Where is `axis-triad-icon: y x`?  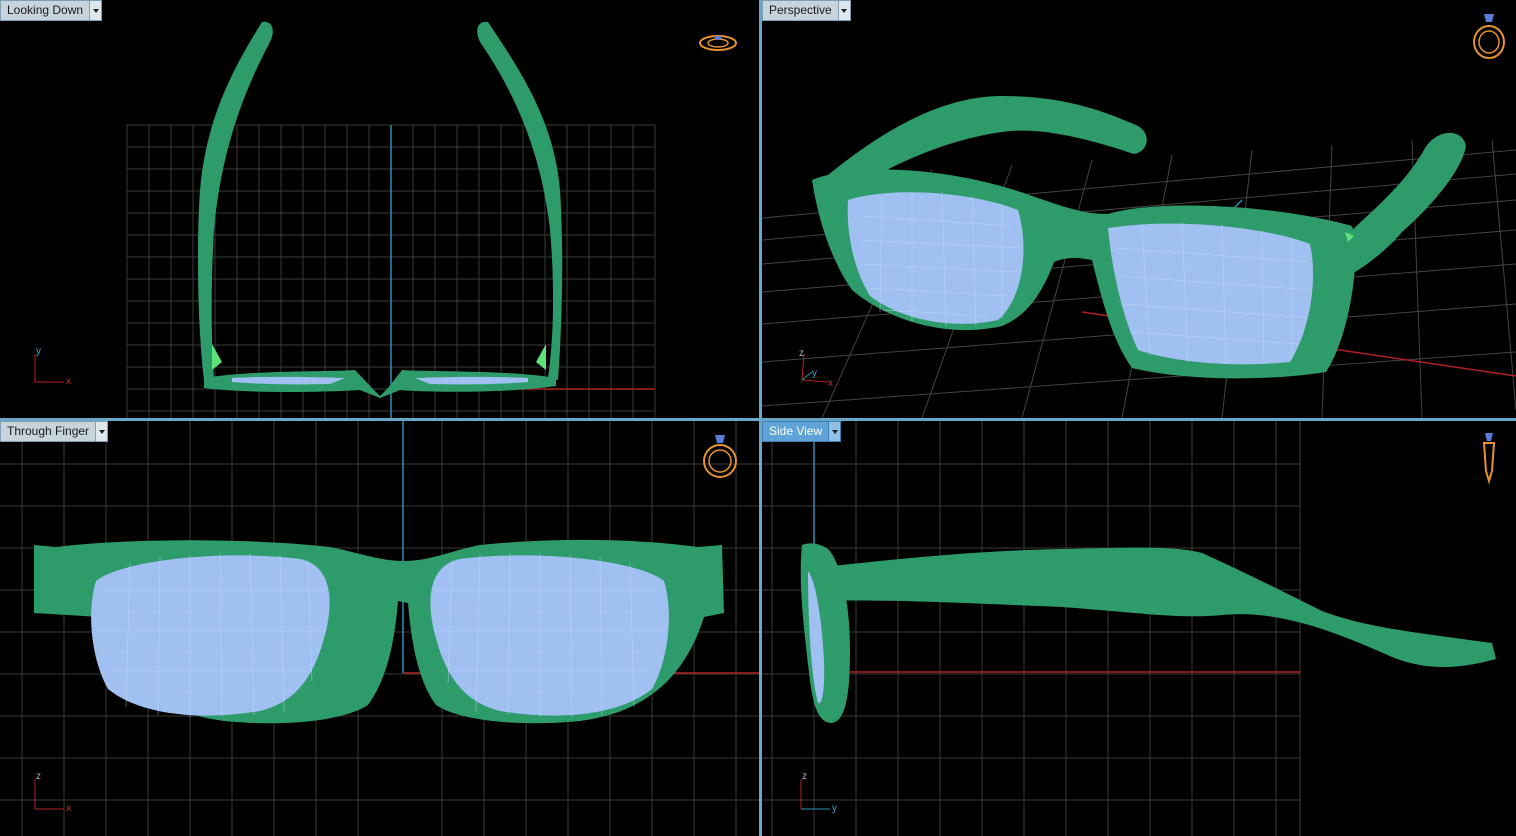 axis-triad-icon: y x is located at coordinates (52, 366).